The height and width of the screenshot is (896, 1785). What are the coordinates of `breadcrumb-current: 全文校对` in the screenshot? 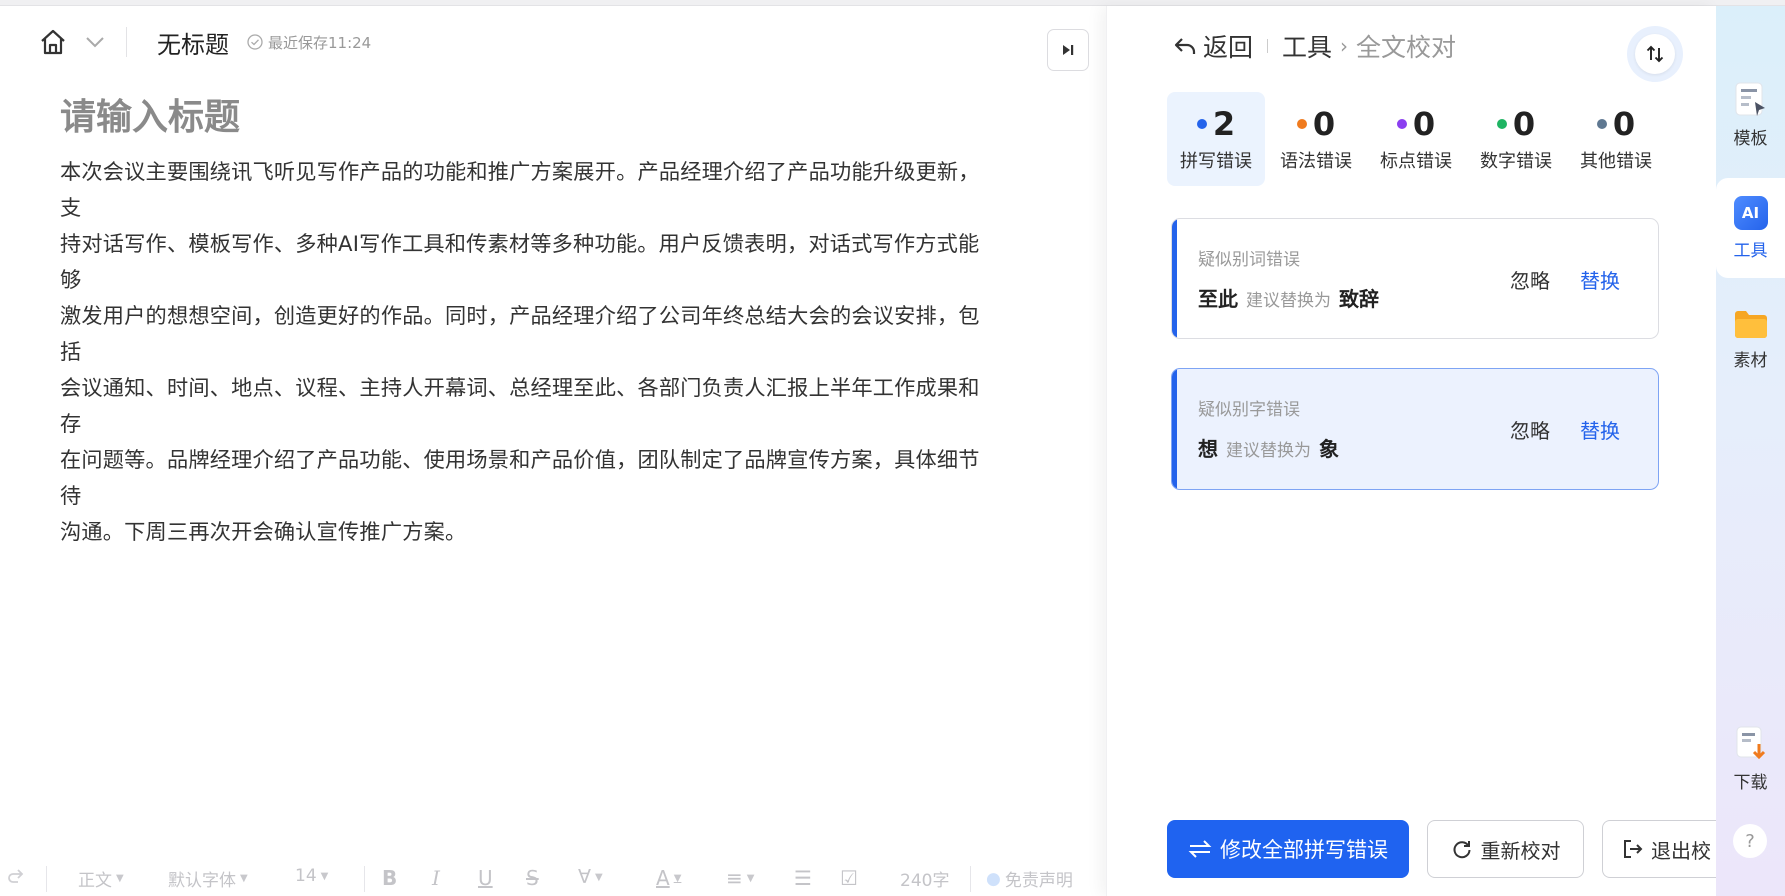 It's located at (1406, 47).